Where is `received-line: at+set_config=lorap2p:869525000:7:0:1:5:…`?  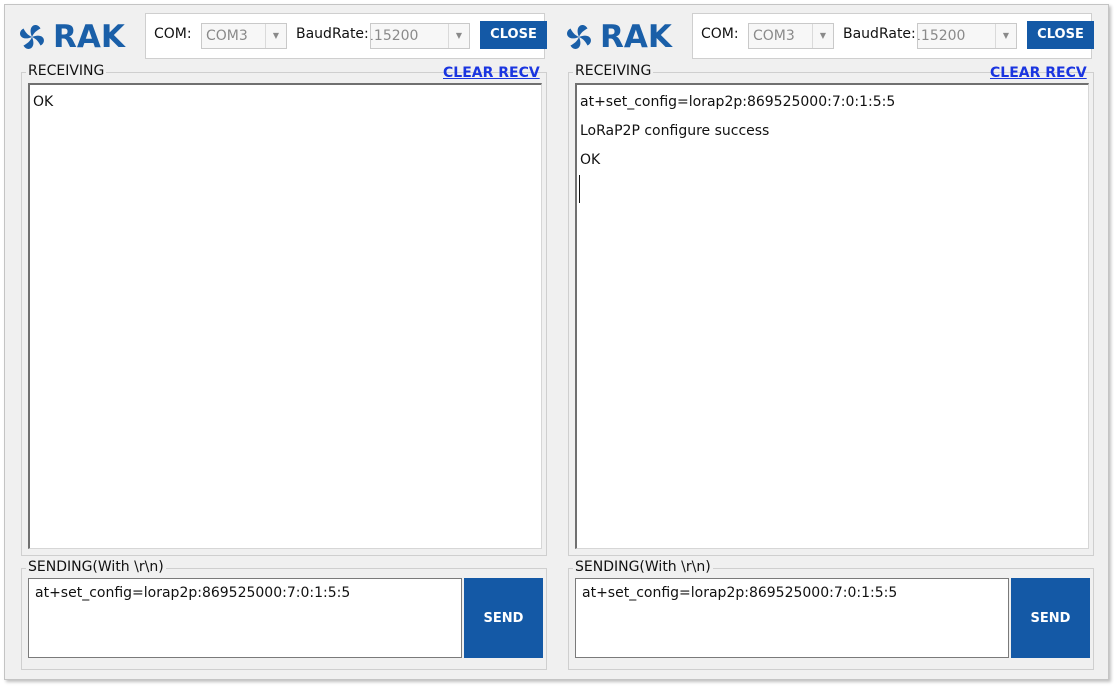 received-line: at+set_config=lorap2p:869525000:7:0:1:5:… is located at coordinates (738, 102).